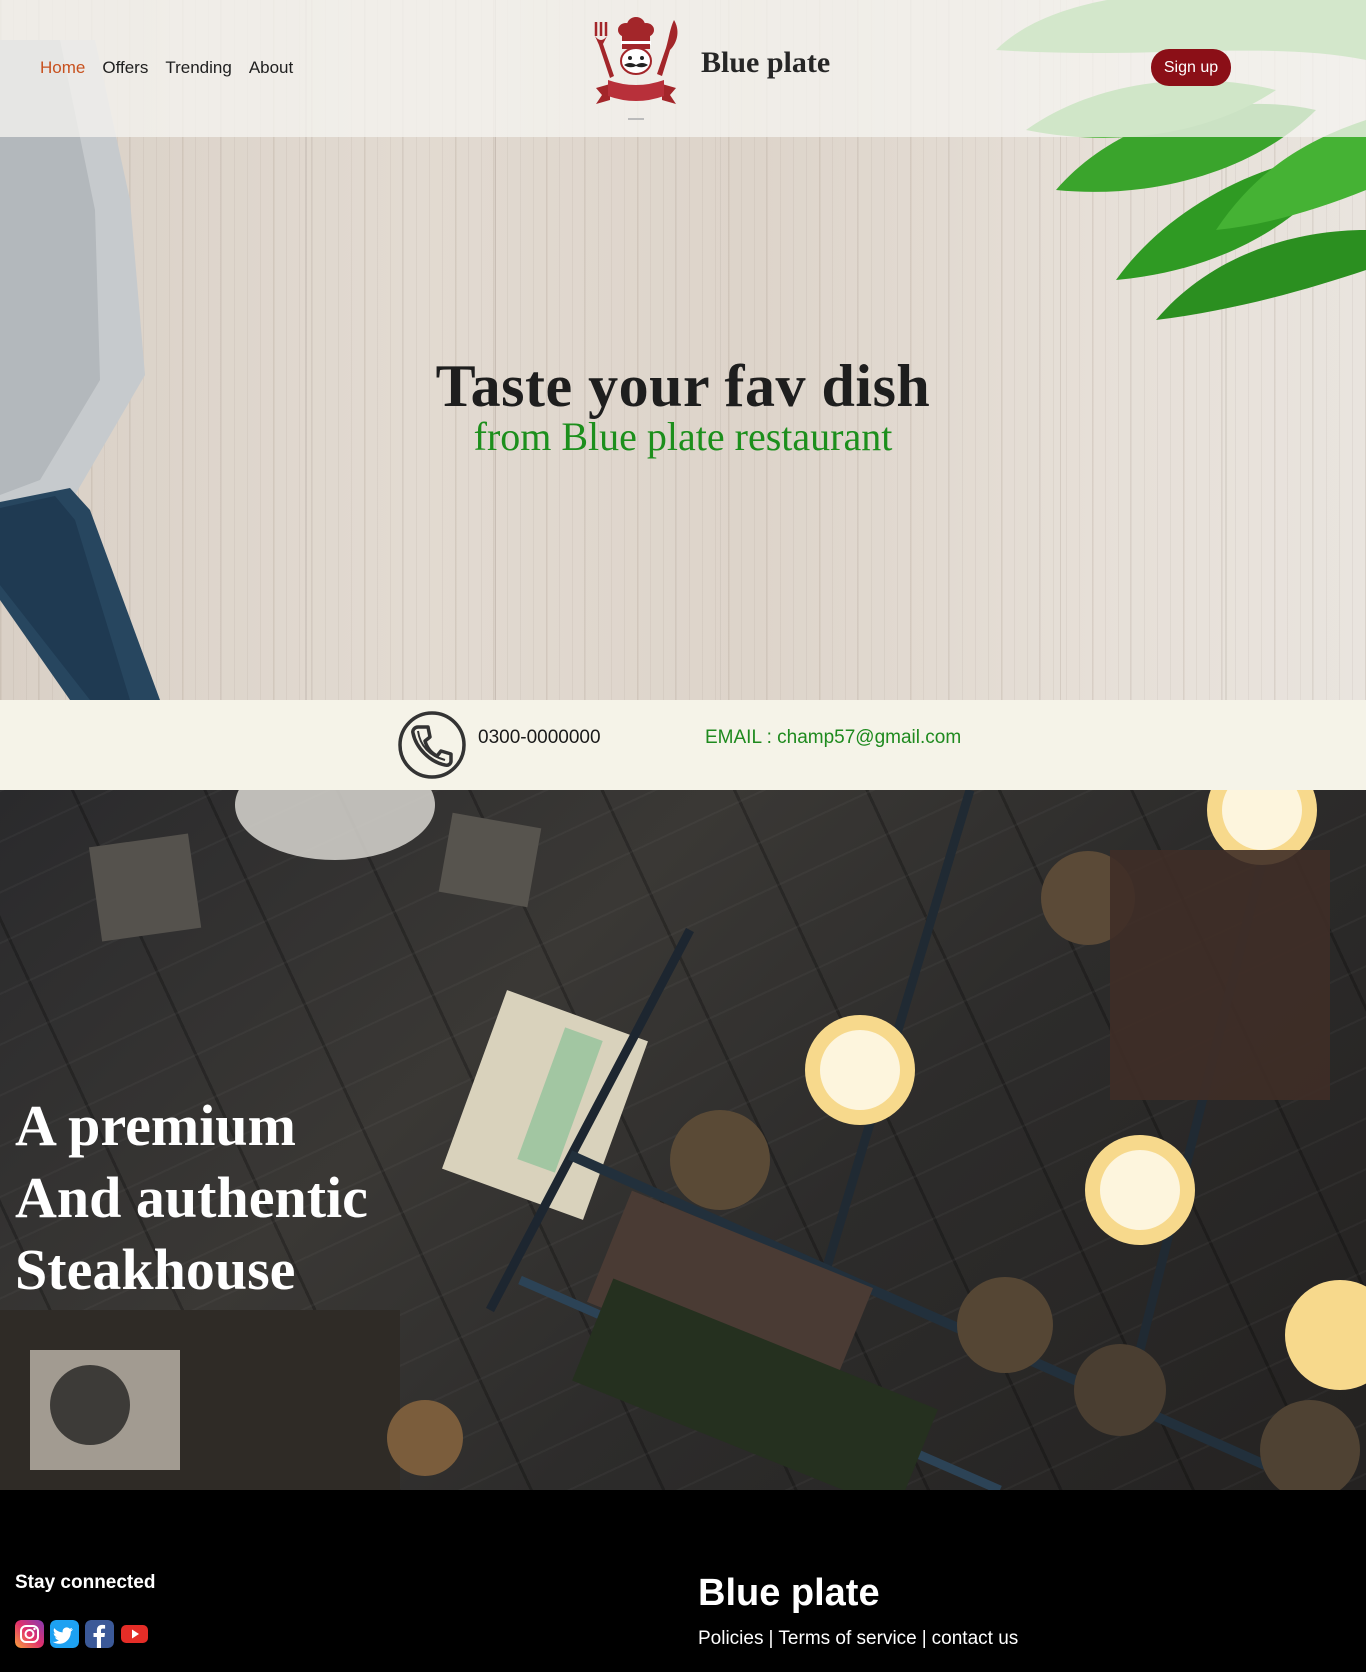  Describe the element at coordinates (155, 1269) in the screenshot. I see `feature-line-3: Steakhouse` at that location.